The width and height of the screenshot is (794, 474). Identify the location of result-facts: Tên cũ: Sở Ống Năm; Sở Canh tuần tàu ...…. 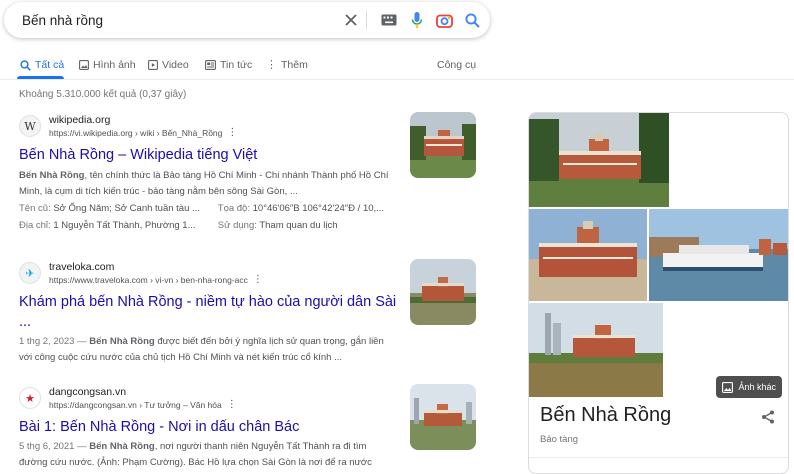
(206, 209).